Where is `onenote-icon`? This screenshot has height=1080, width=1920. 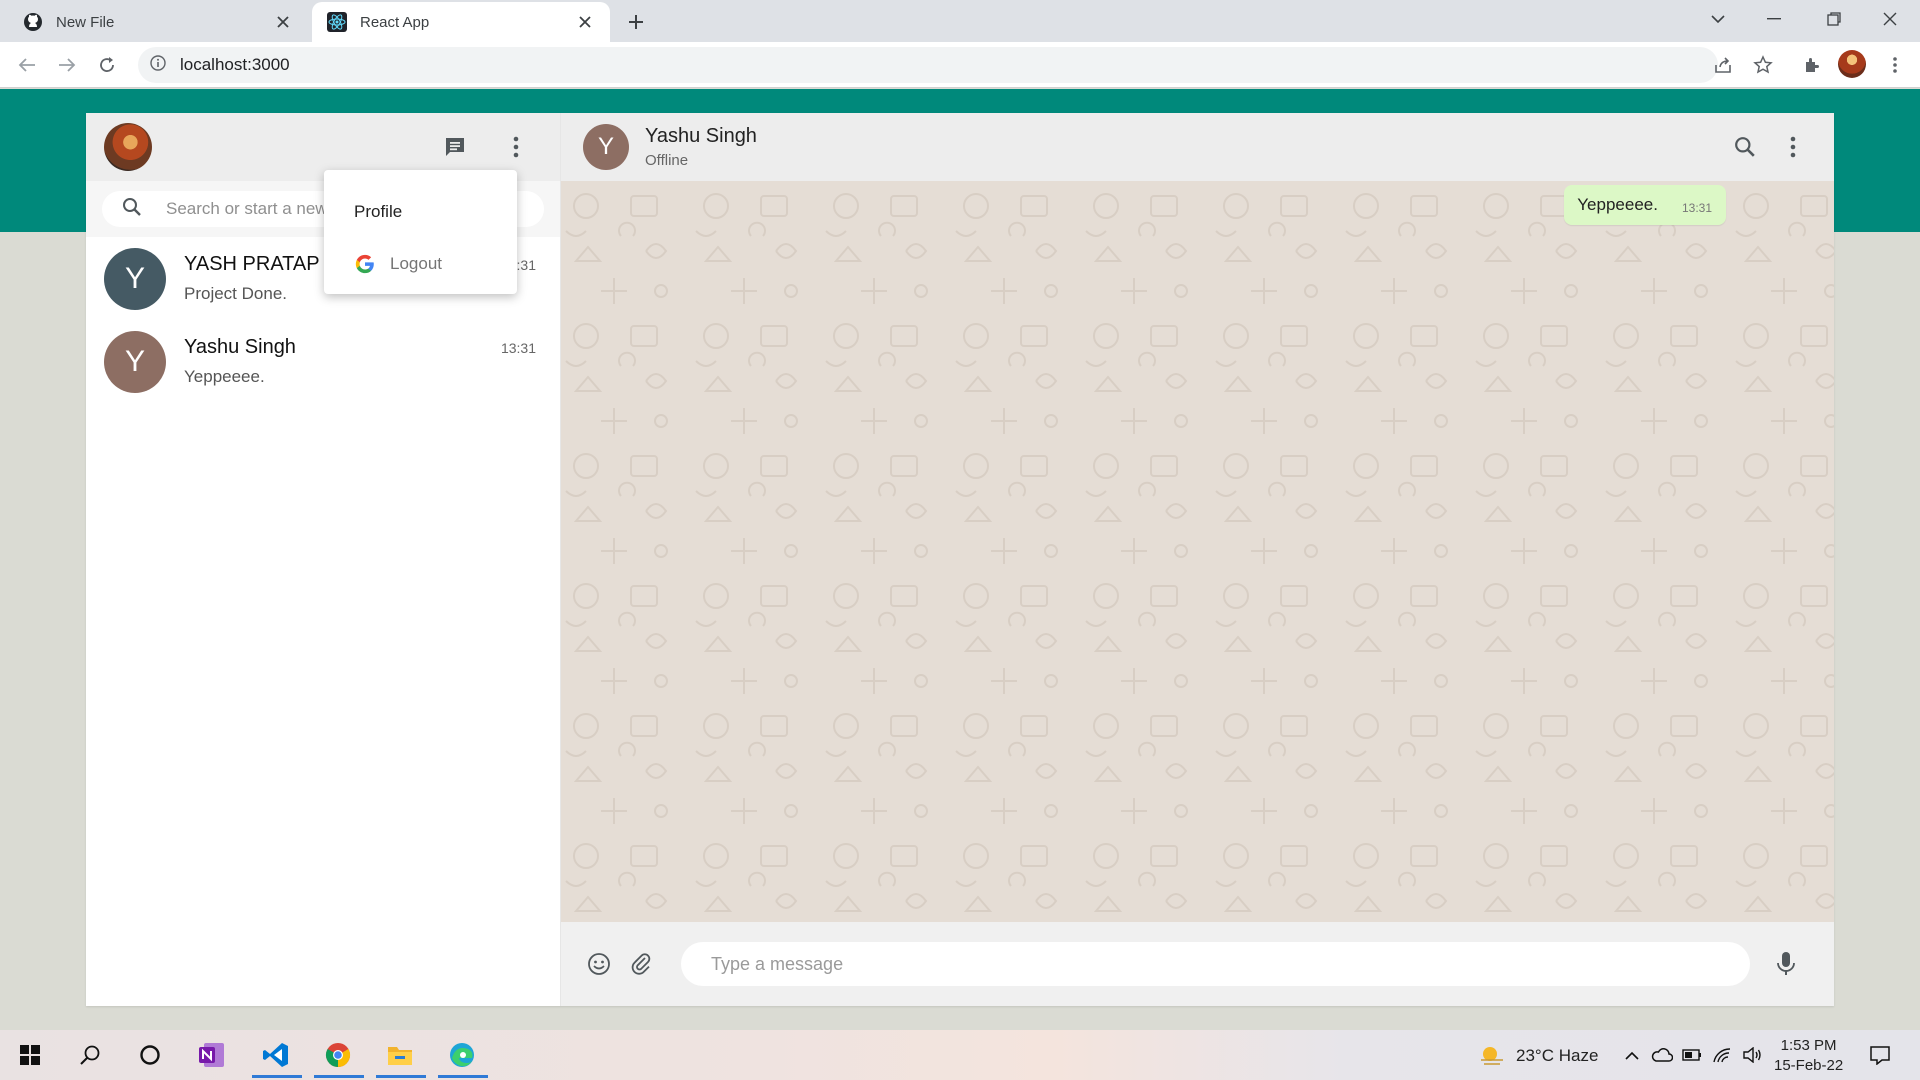 onenote-icon is located at coordinates (212, 1055).